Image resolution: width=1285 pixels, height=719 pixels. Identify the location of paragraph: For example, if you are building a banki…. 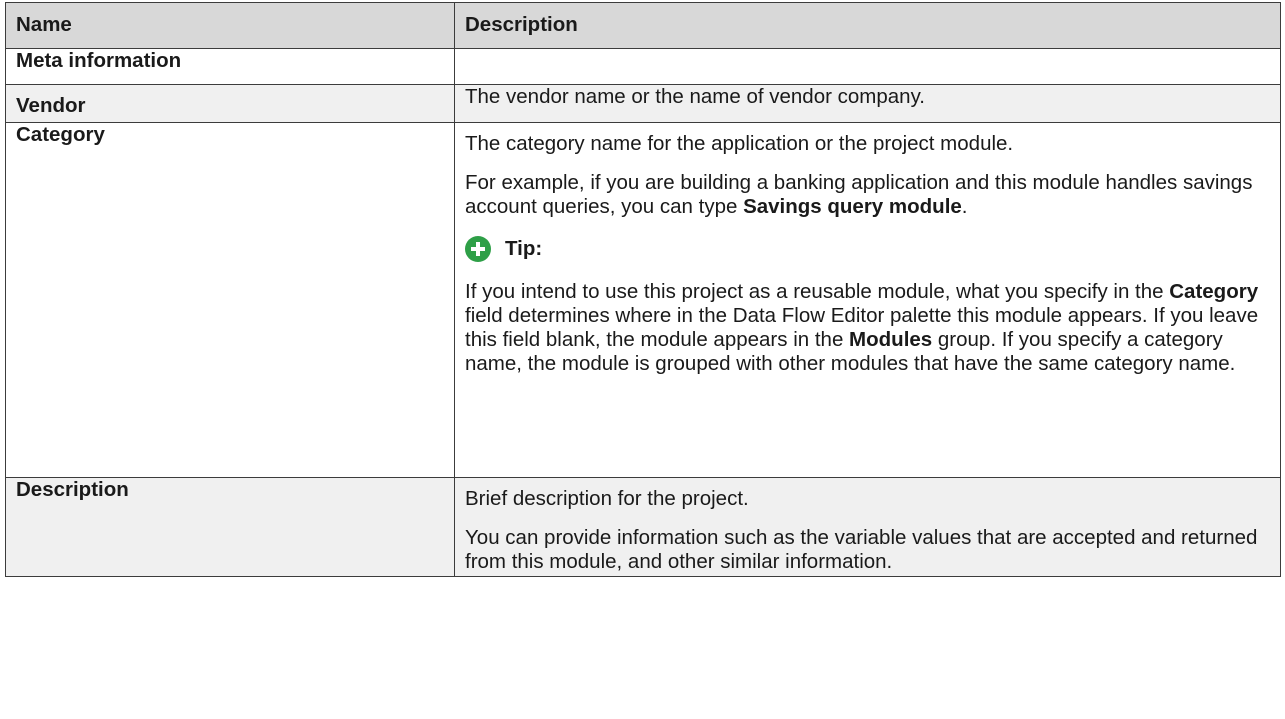
(859, 194).